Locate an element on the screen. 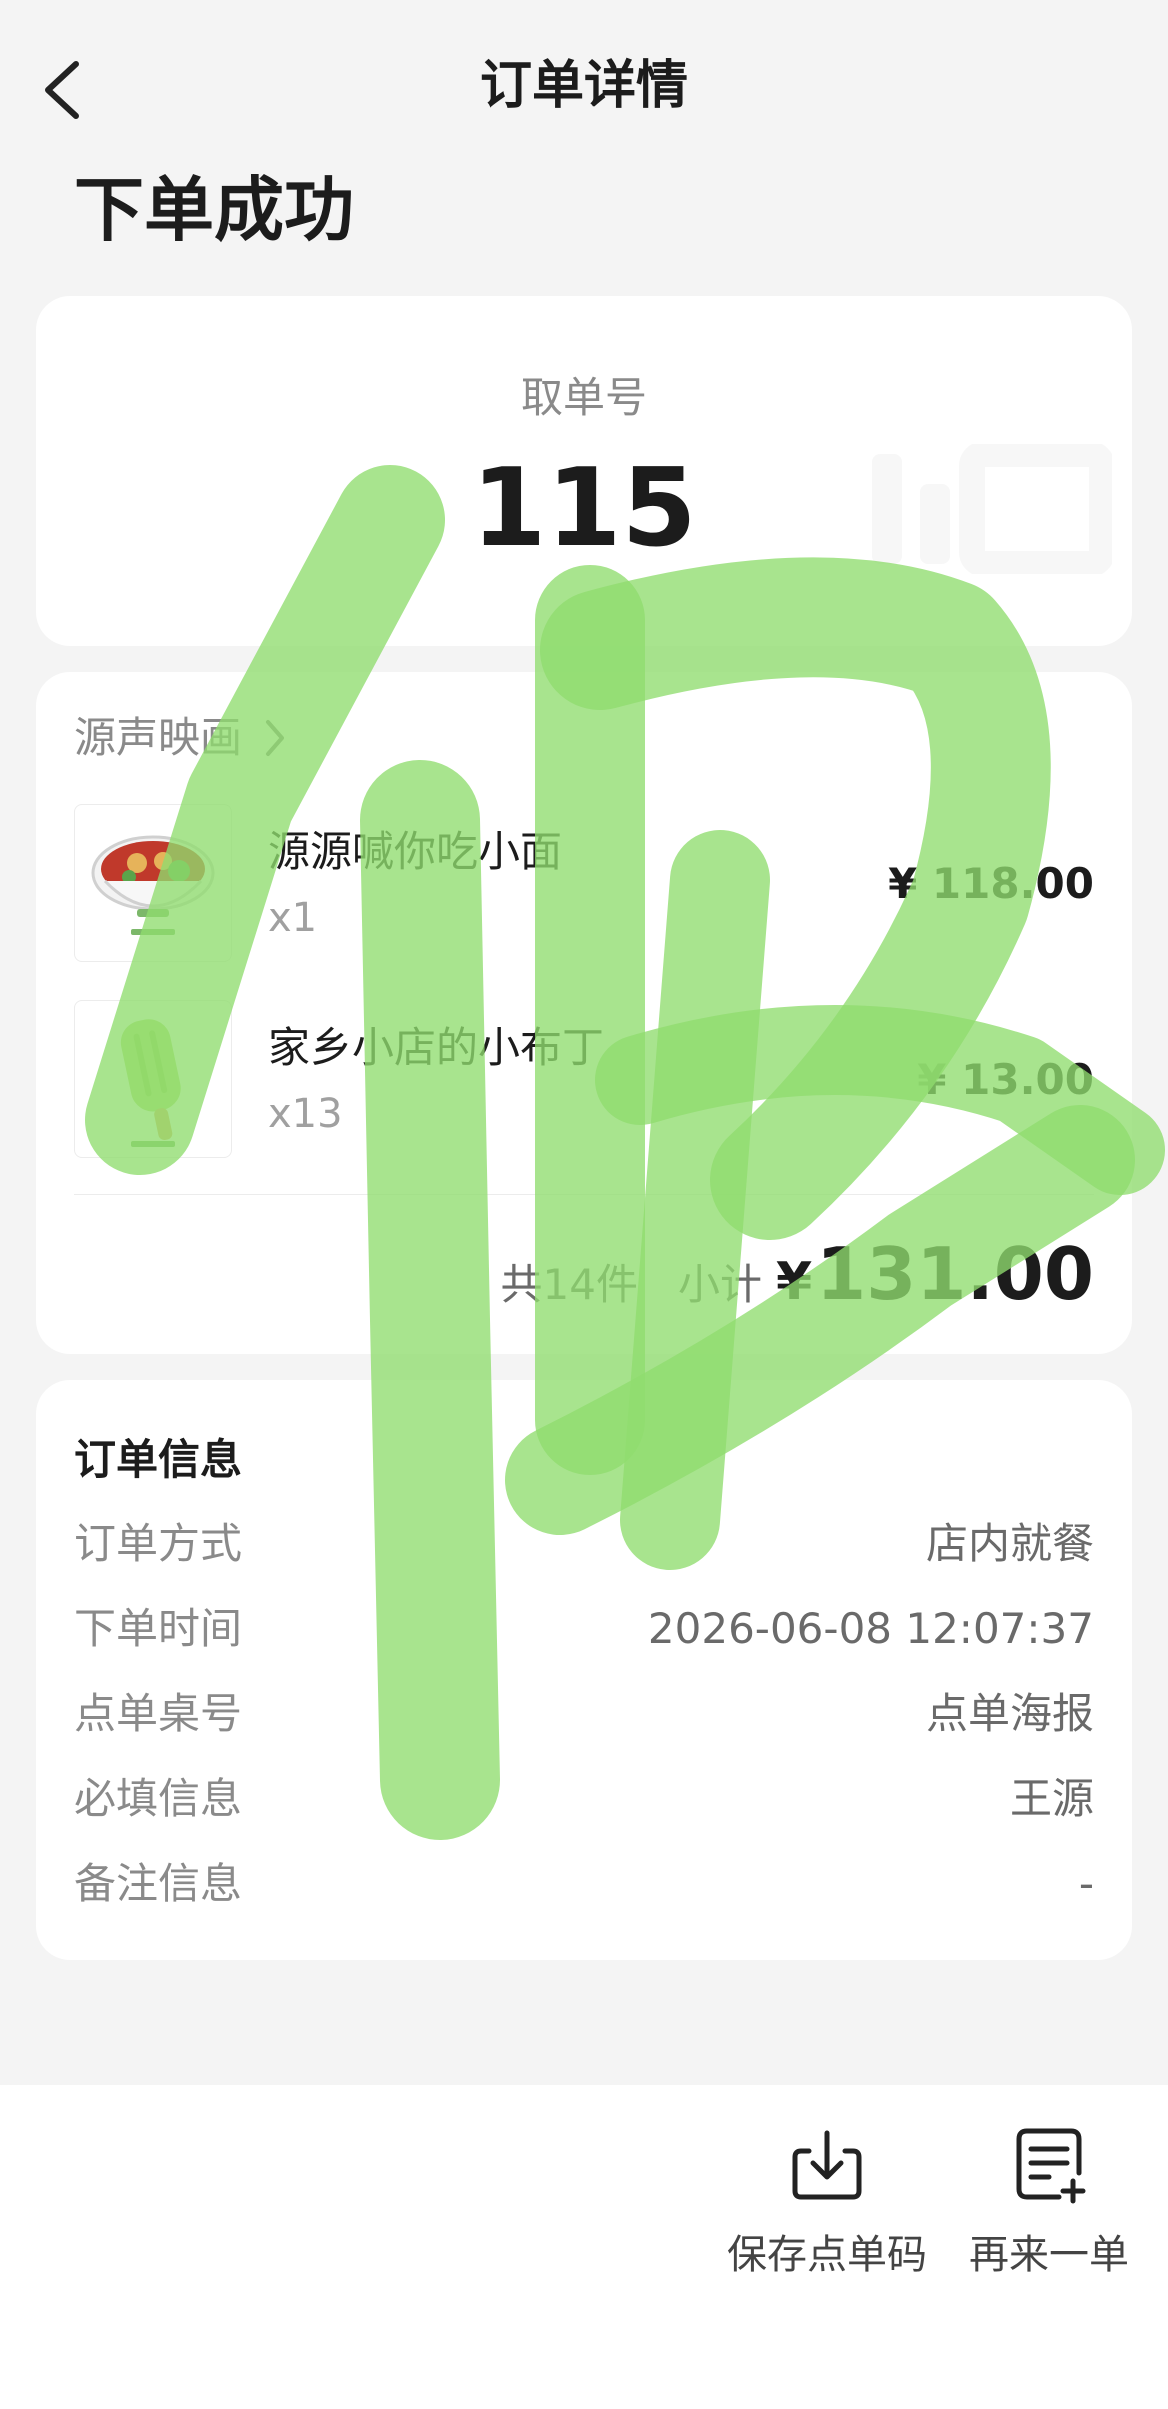  info-row: 点单桌号 点单海报 is located at coordinates (584, 1714).